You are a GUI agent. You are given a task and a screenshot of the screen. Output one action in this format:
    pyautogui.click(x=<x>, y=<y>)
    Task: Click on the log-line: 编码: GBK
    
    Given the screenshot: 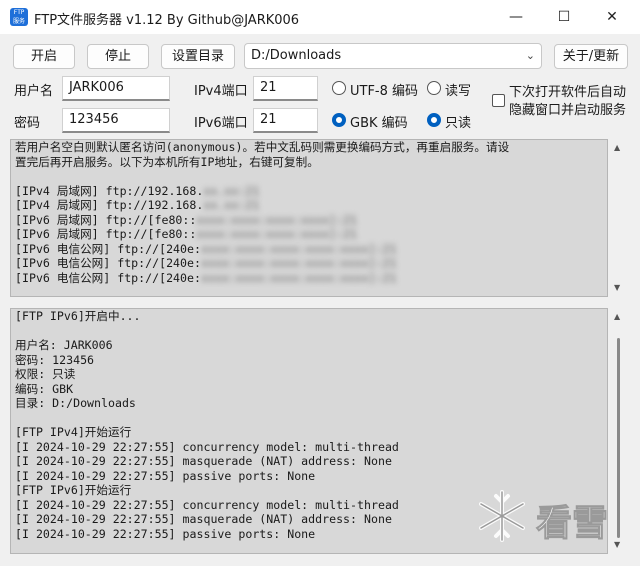 What is the action you would take?
    pyautogui.click(x=44, y=388)
    